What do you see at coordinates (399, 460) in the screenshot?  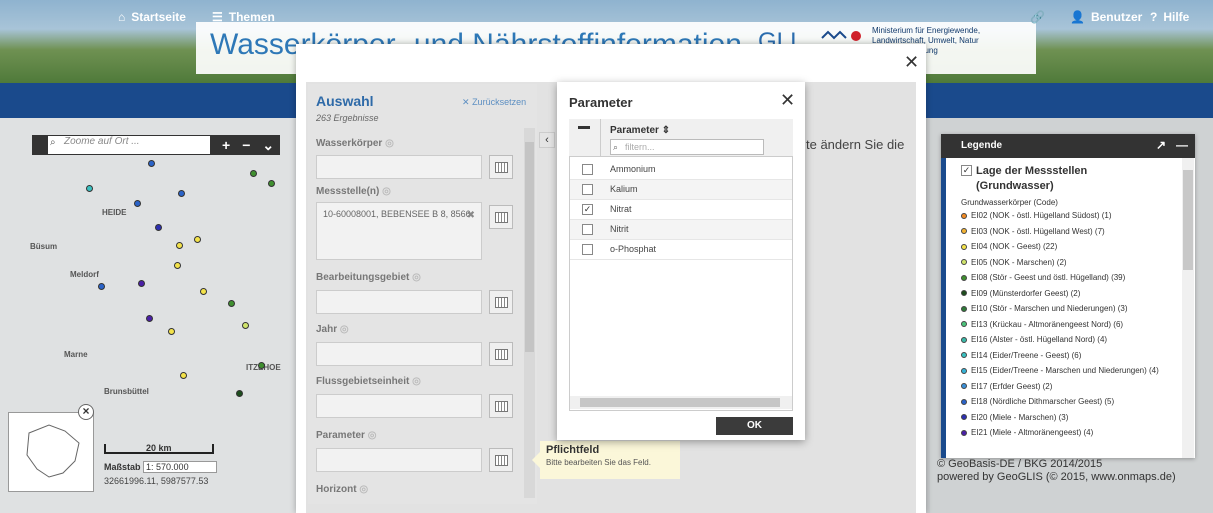 I see `parameter-input` at bounding box center [399, 460].